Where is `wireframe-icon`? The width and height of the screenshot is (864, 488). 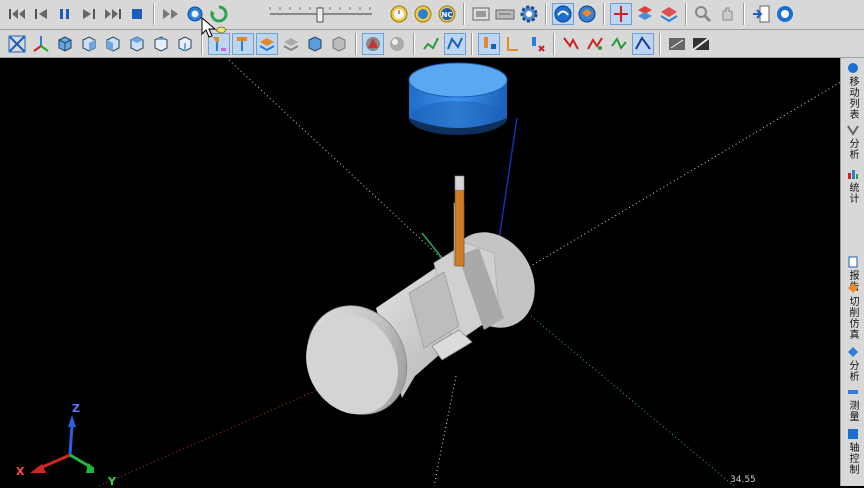 wireframe-icon is located at coordinates (677, 44).